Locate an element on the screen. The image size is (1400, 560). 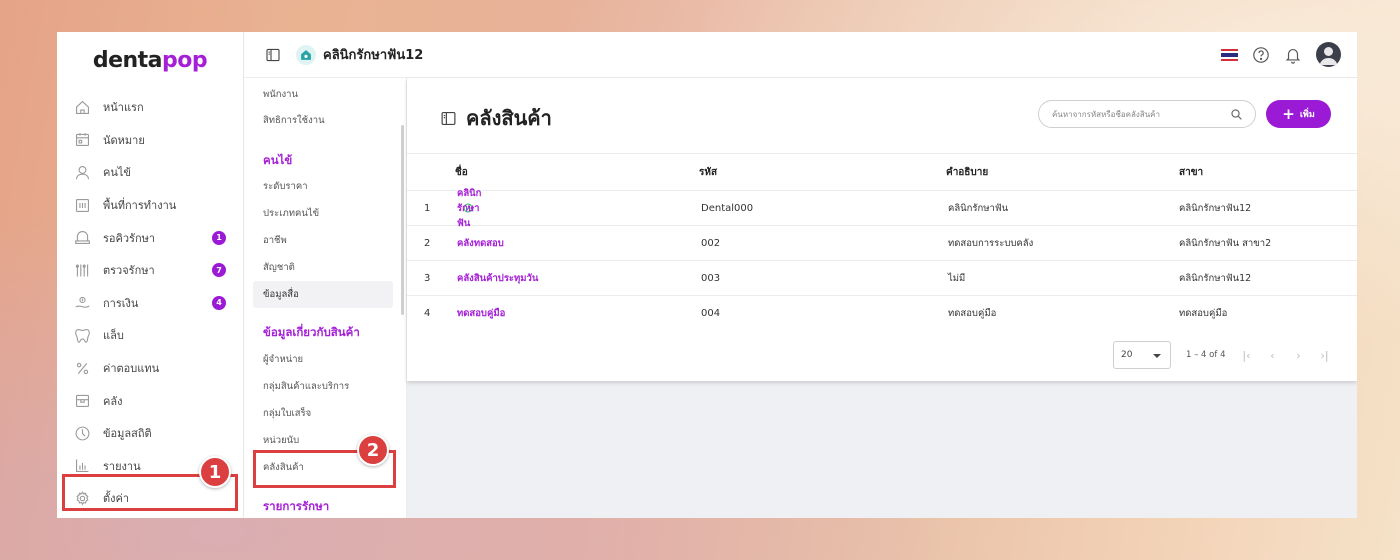
sidebar-item-queue: รอคิวรักษา 1 is located at coordinates (150, 237).